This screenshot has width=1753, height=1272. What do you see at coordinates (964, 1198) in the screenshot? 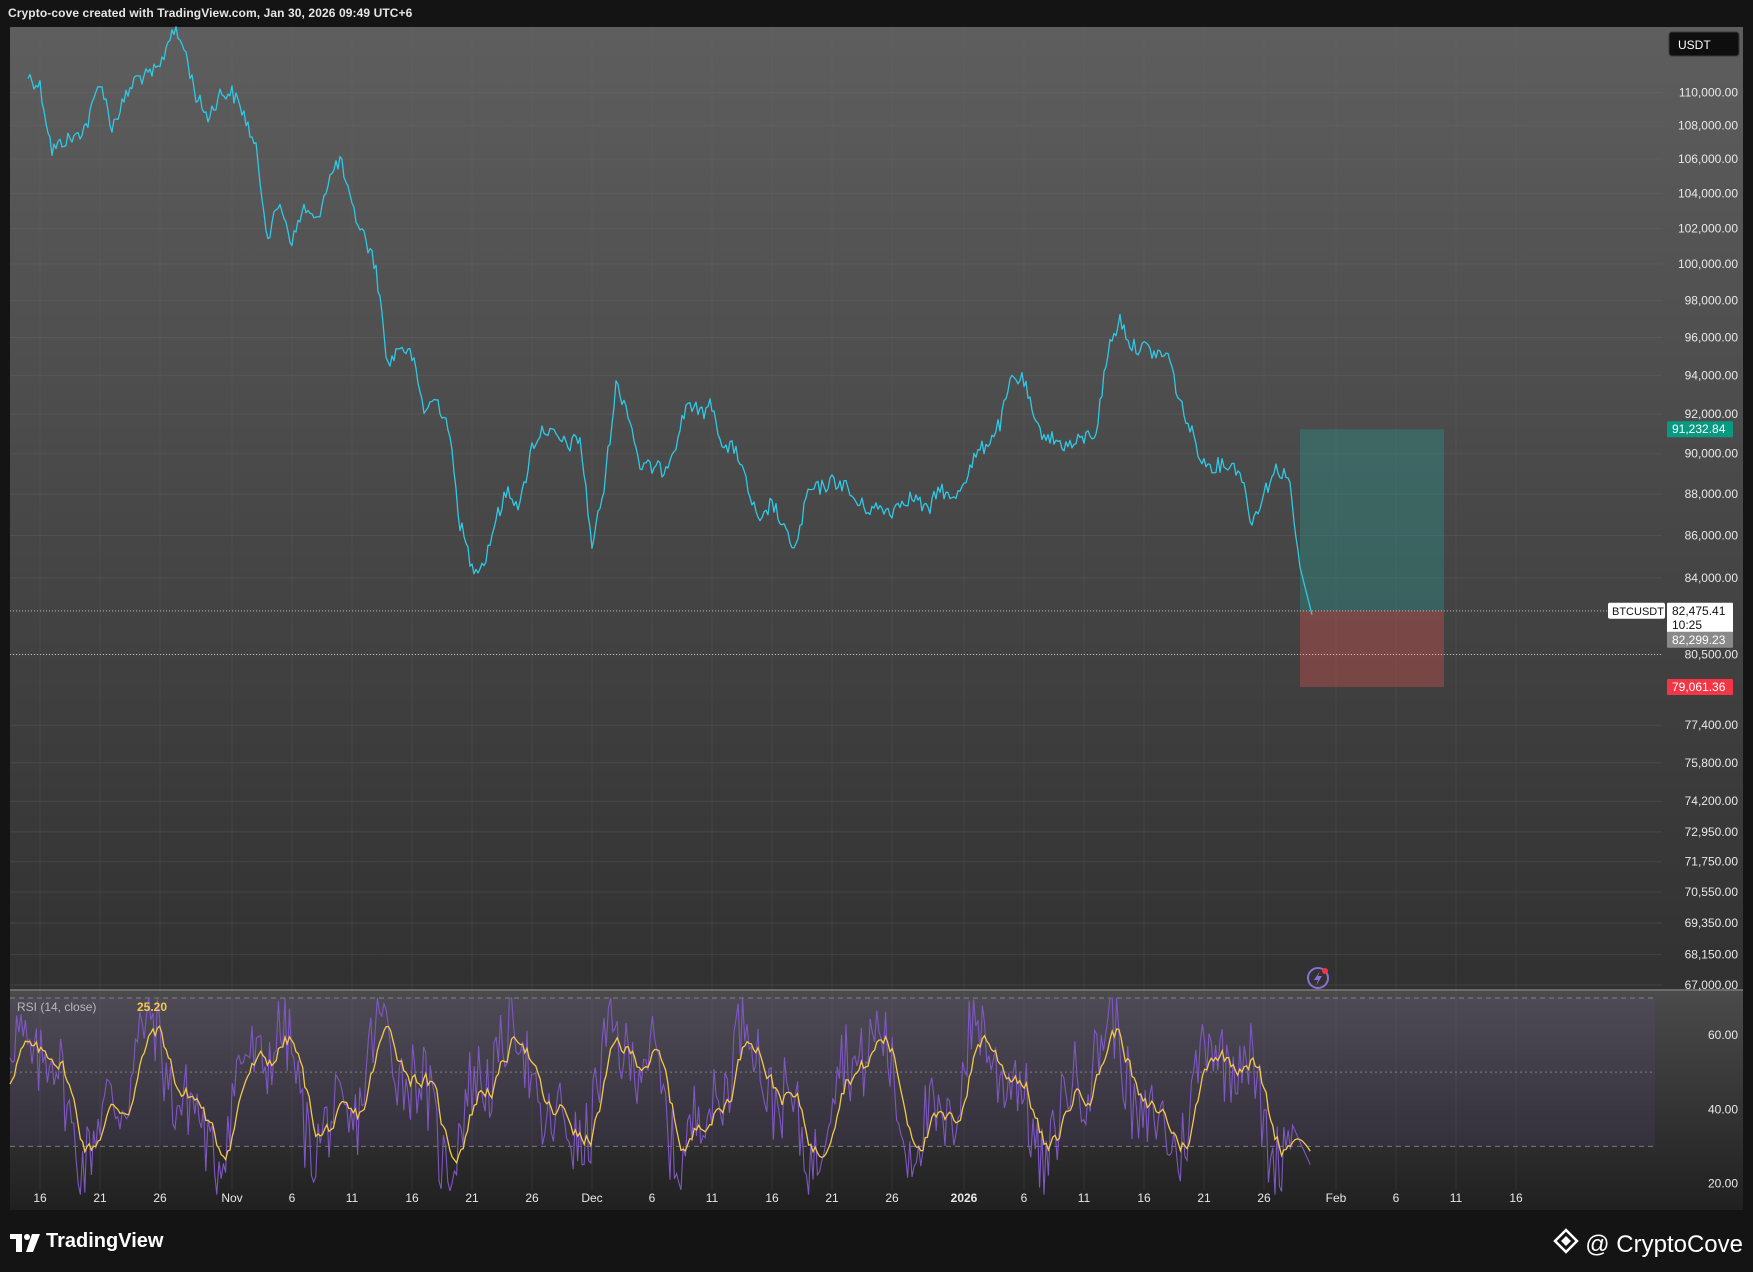
I see `x-tick-label: 2026` at bounding box center [964, 1198].